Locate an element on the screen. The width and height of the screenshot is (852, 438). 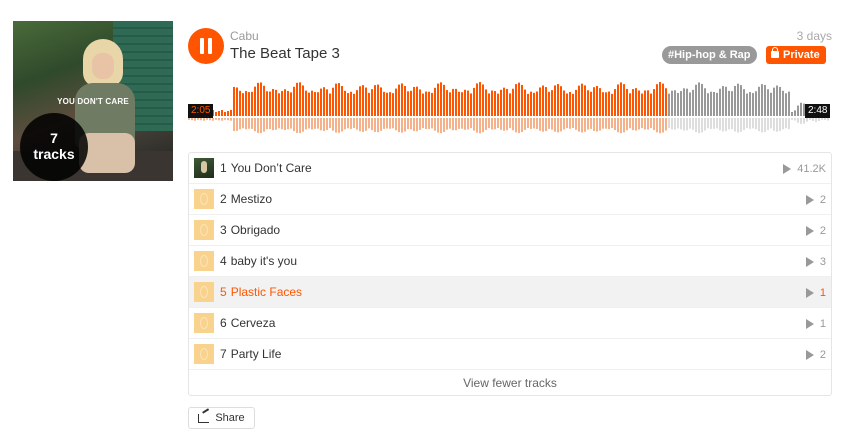
track-row: 6 Cerveza 1 is located at coordinates (510, 323).